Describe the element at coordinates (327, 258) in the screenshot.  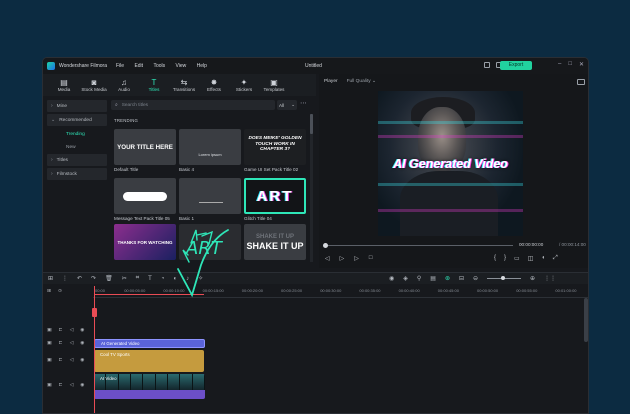
I see `previous-frame-icon: ◁` at that location.